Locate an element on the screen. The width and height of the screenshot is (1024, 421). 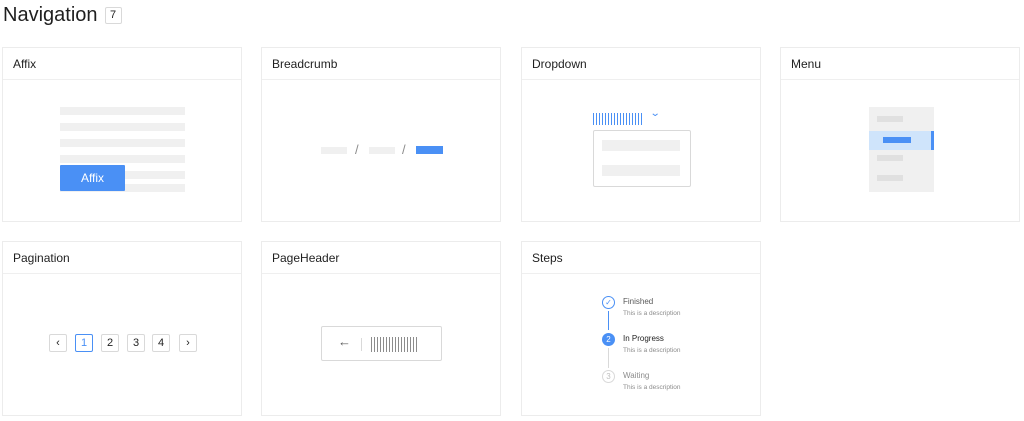
card-title-pageheader: PageHeader is located at coordinates (381, 258).